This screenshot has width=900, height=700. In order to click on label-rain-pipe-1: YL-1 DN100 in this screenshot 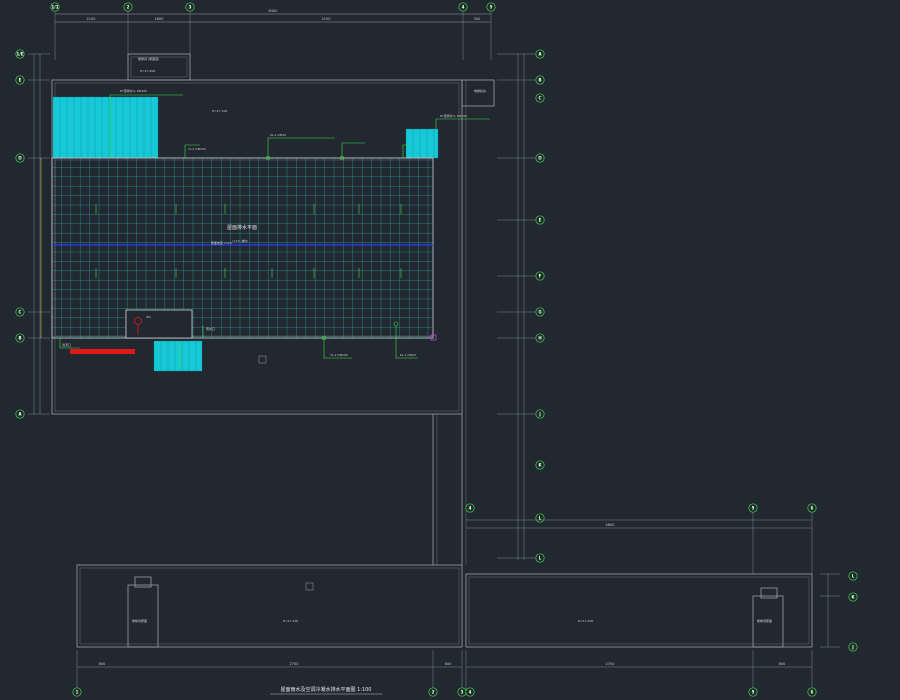, I will do `click(197, 149)`.